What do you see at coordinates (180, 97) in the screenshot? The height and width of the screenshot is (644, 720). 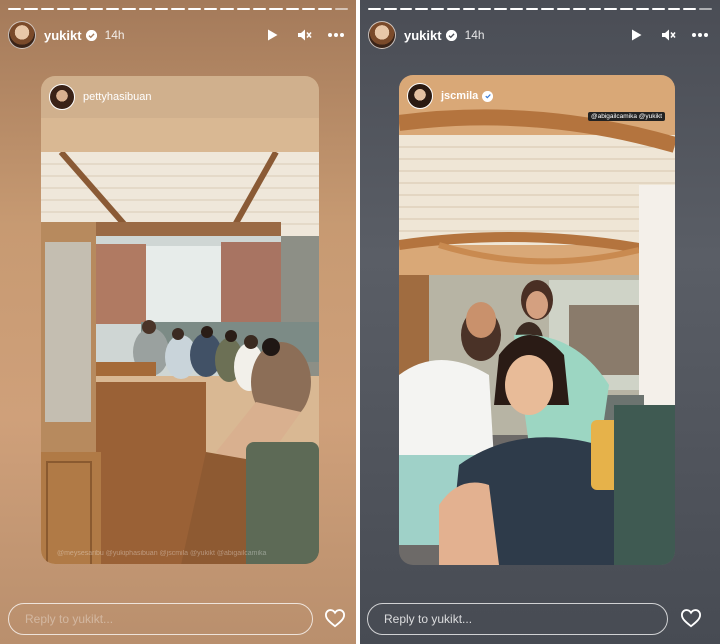 I see `card-header: pettyhasibuan` at bounding box center [180, 97].